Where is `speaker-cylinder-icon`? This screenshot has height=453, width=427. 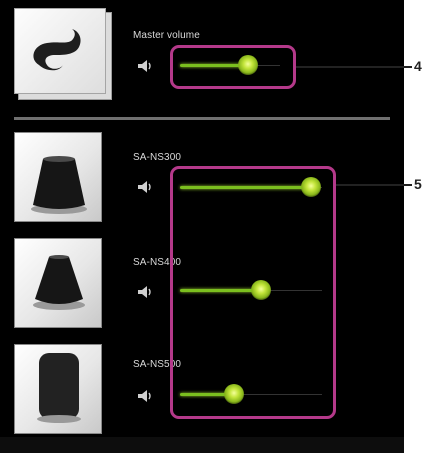 speaker-cylinder-icon is located at coordinates (59, 388).